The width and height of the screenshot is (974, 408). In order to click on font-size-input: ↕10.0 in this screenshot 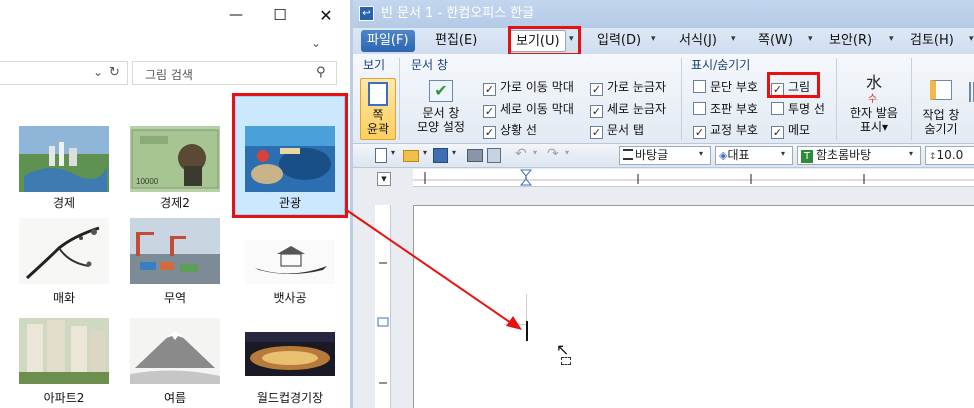, I will do `click(949, 155)`.